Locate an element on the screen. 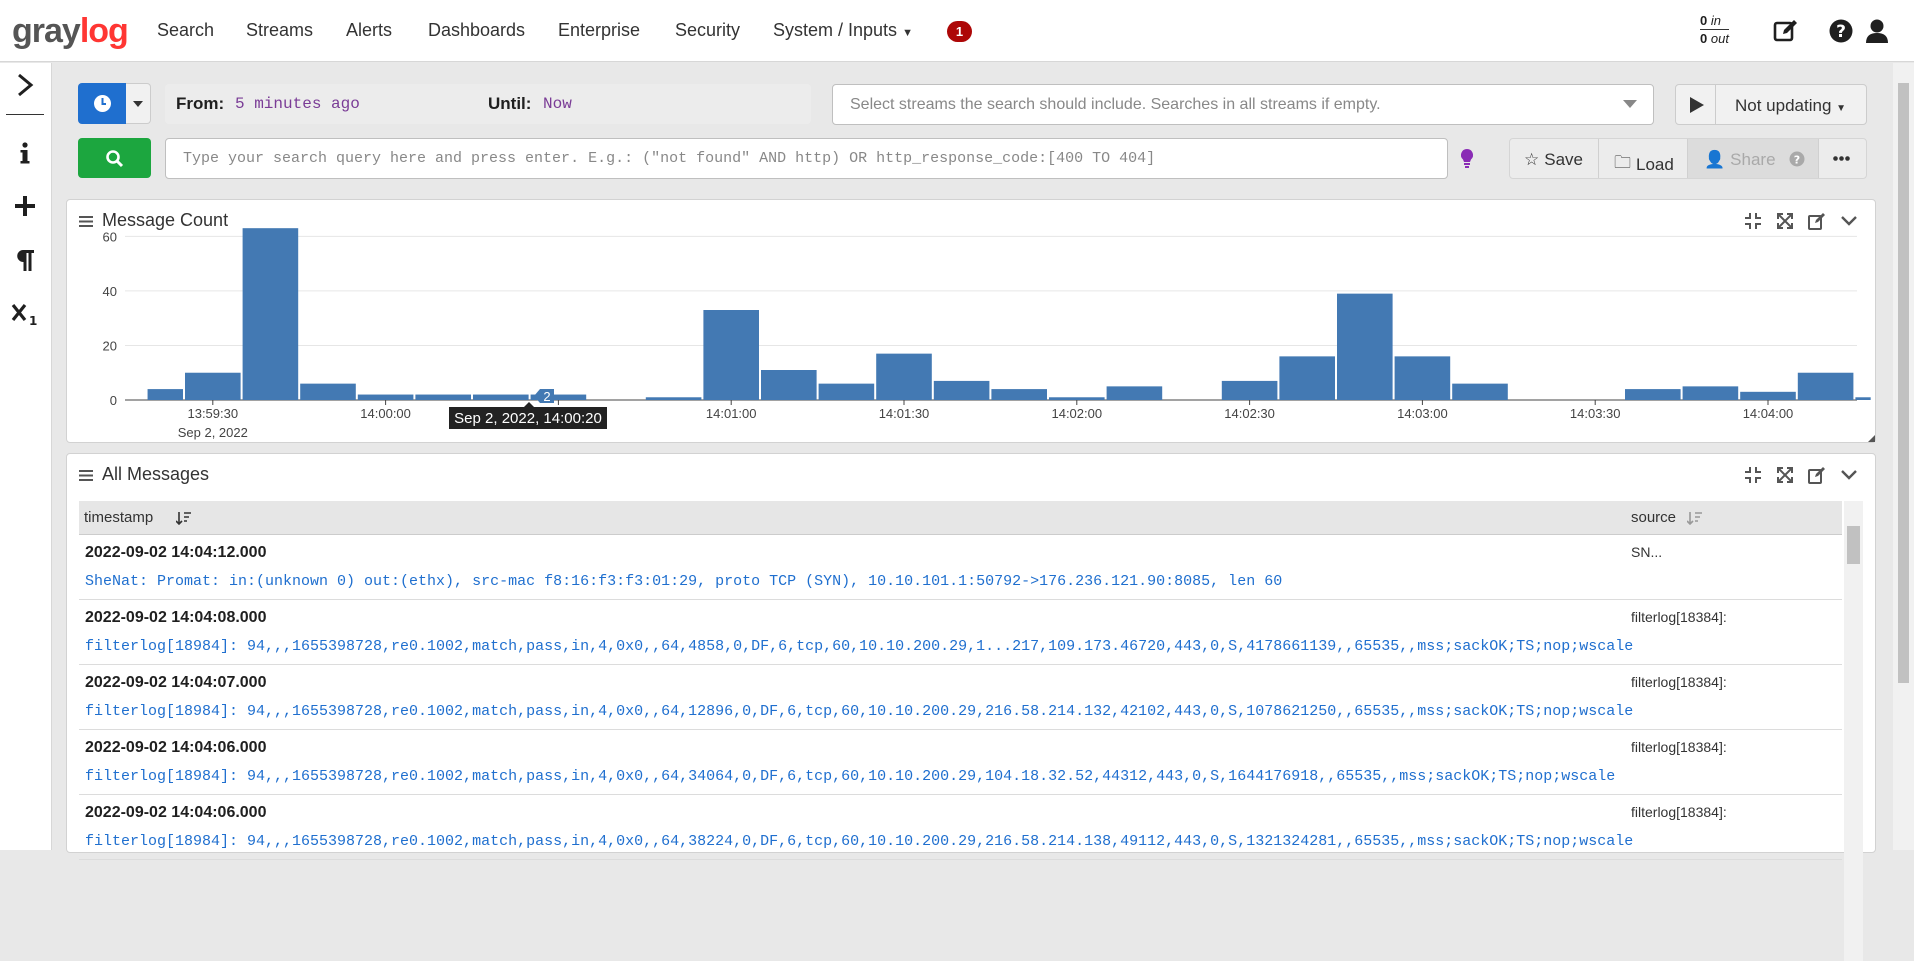  x-tick-label: 13:59:30 is located at coordinates (212, 413).